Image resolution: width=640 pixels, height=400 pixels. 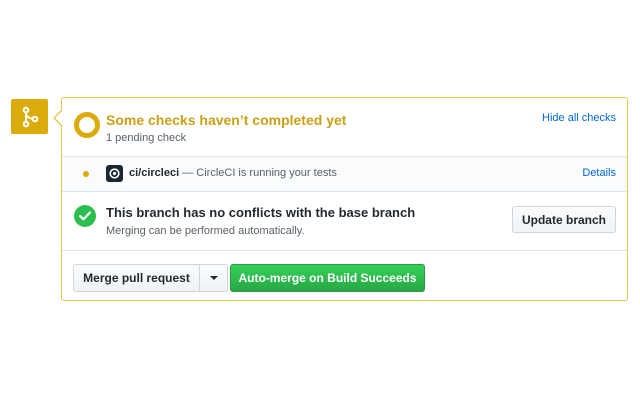 What do you see at coordinates (85, 216) in the screenshot?
I see `check-icon` at bounding box center [85, 216].